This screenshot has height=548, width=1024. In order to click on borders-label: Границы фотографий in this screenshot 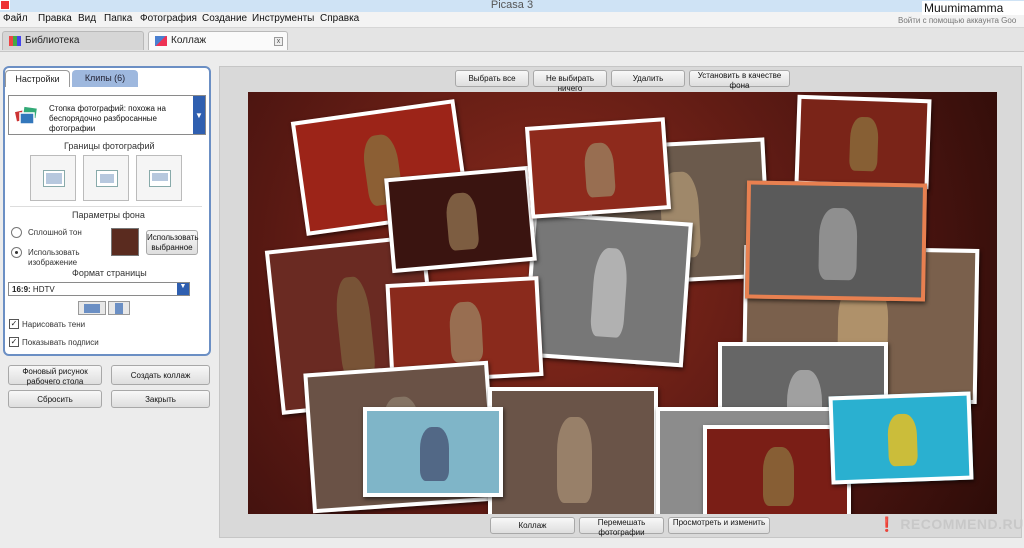, I will do `click(109, 146)`.